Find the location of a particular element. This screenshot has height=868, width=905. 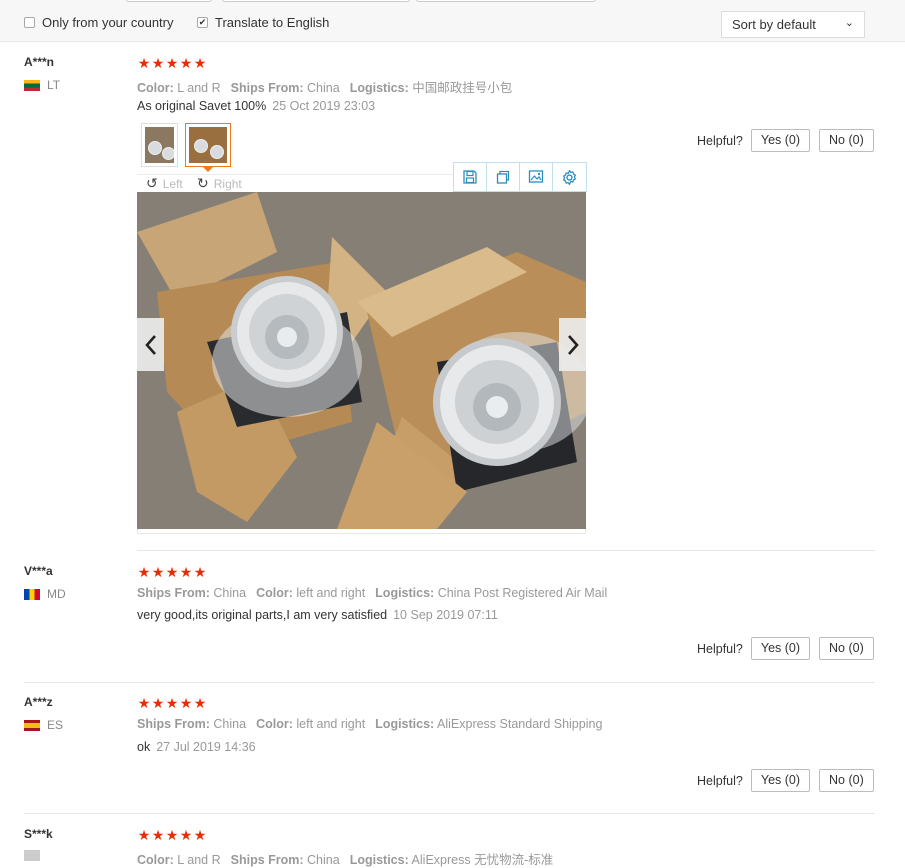

image-toolbar is located at coordinates (520, 177).